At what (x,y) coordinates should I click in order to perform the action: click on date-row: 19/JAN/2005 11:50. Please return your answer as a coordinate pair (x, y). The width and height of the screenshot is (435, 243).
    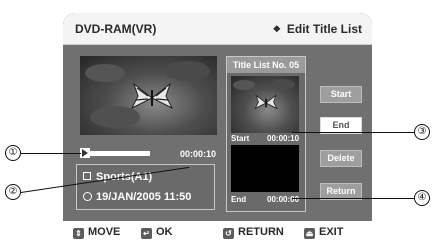
    Looking at the image, I should click on (137, 197).